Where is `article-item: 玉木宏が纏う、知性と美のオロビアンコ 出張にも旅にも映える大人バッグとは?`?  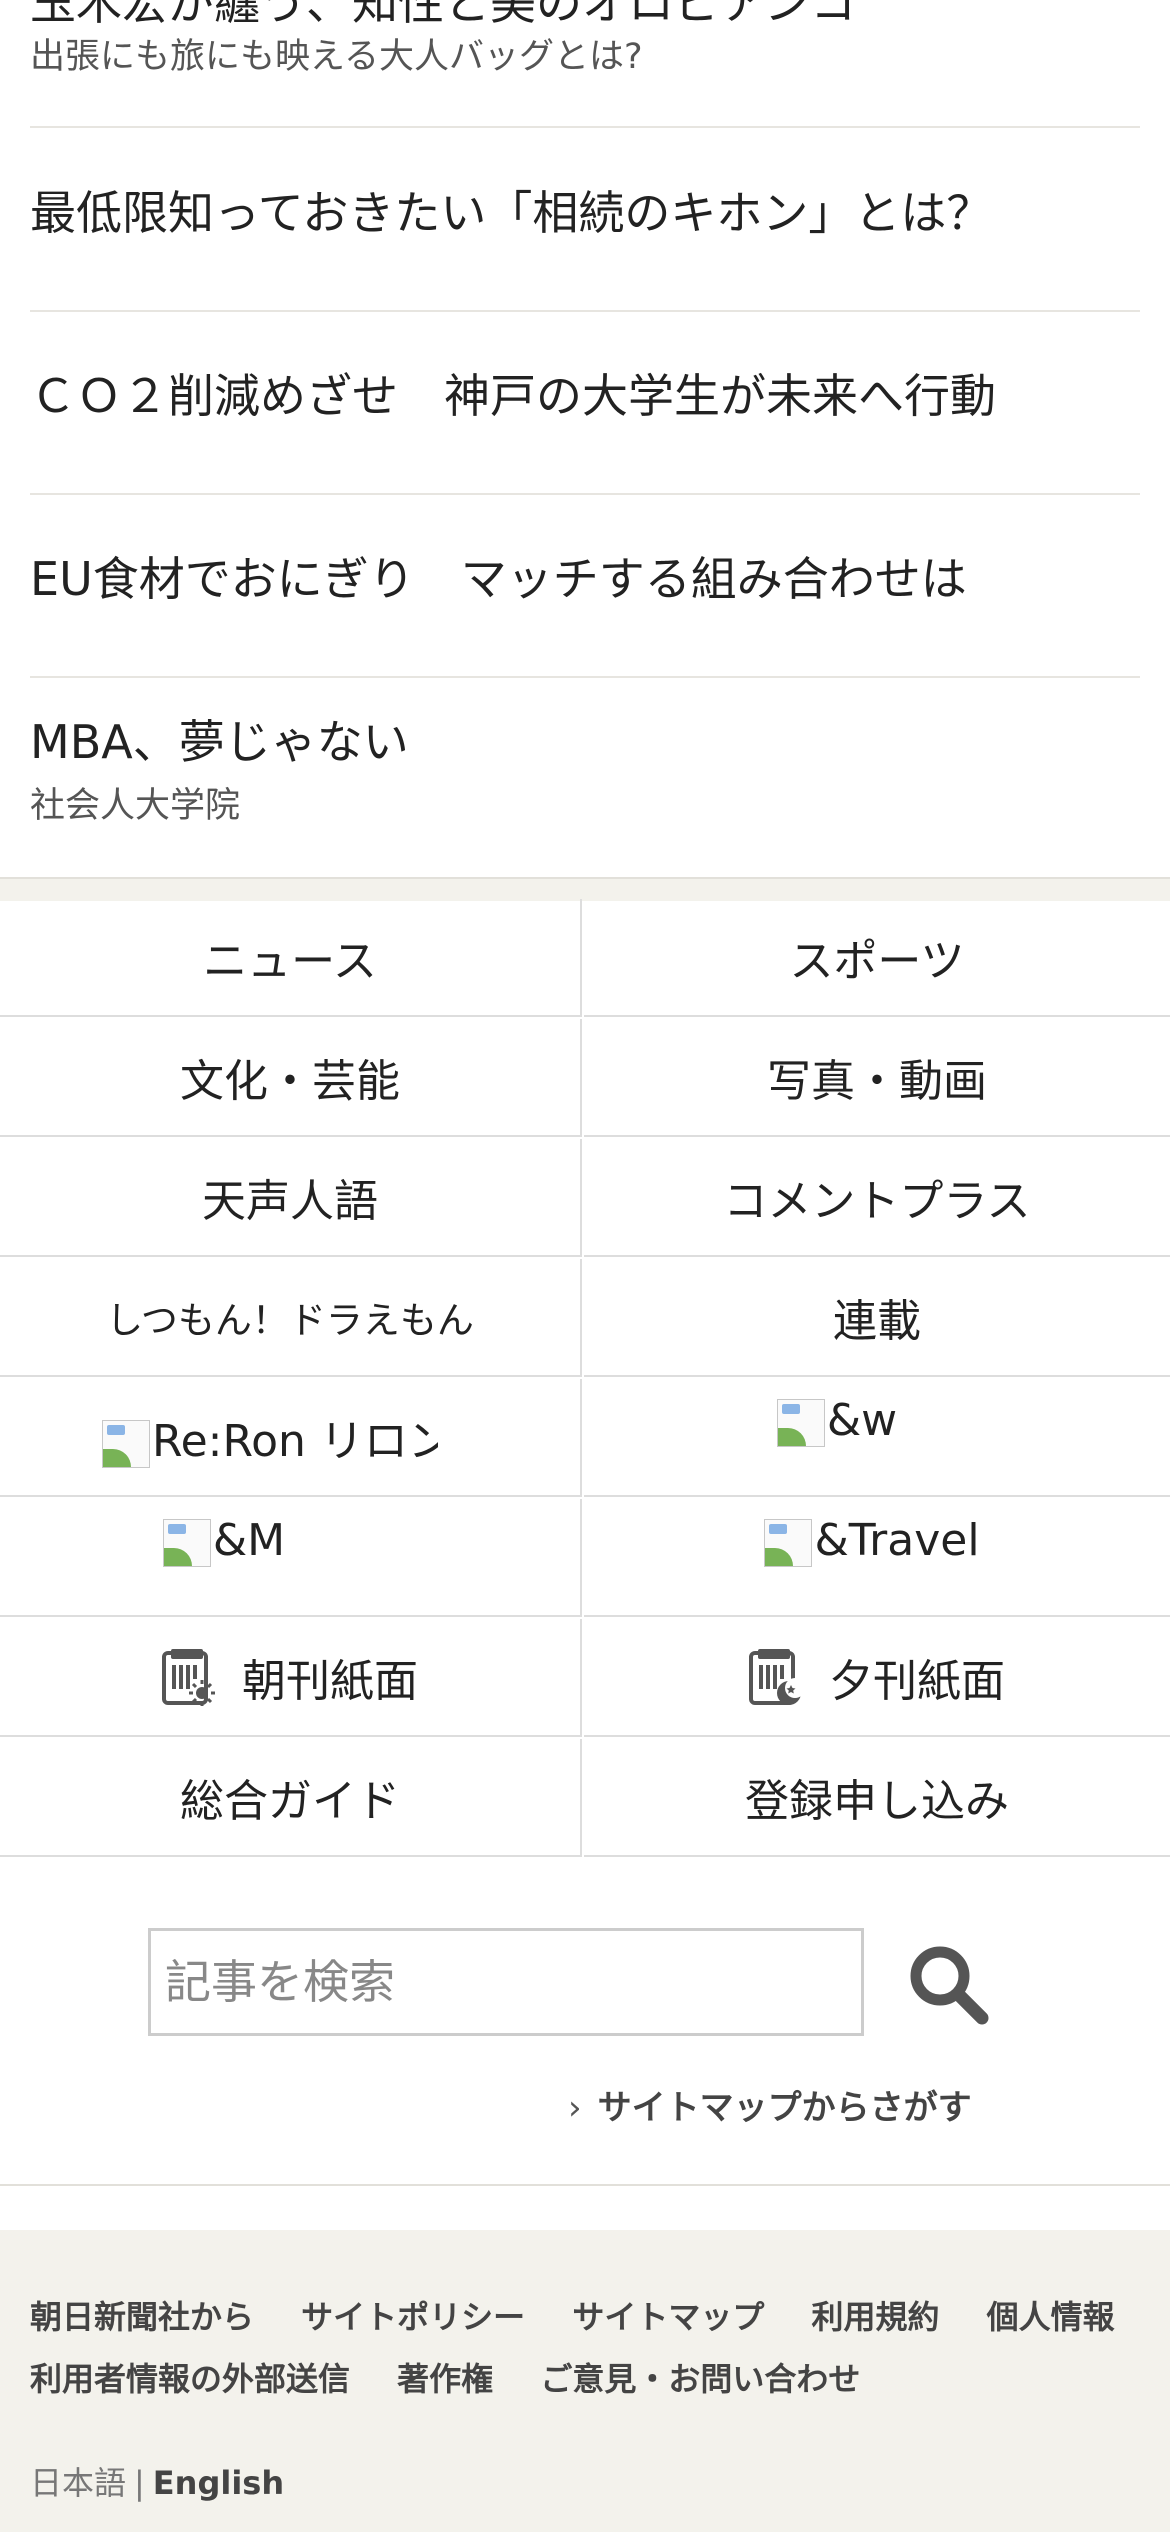 article-item: 玉木宏が纏う、知性と美のオロビアンコ 出張にも旅にも映える大人バッグとは? is located at coordinates (585, 64).